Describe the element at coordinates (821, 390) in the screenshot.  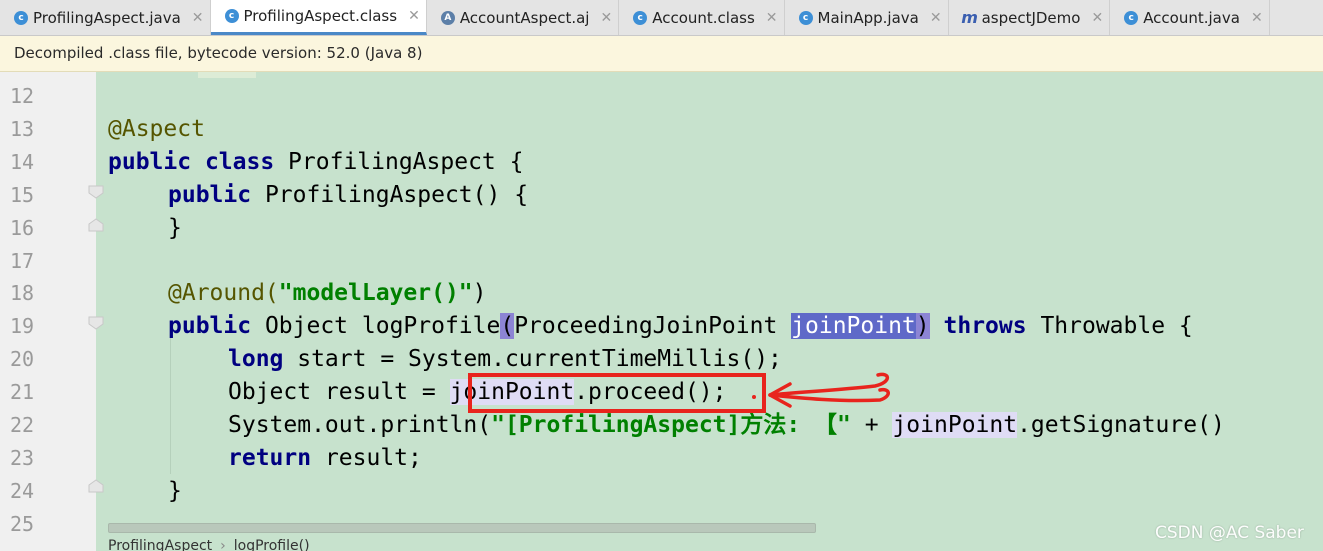
I see `red-arrow-annotation` at that location.